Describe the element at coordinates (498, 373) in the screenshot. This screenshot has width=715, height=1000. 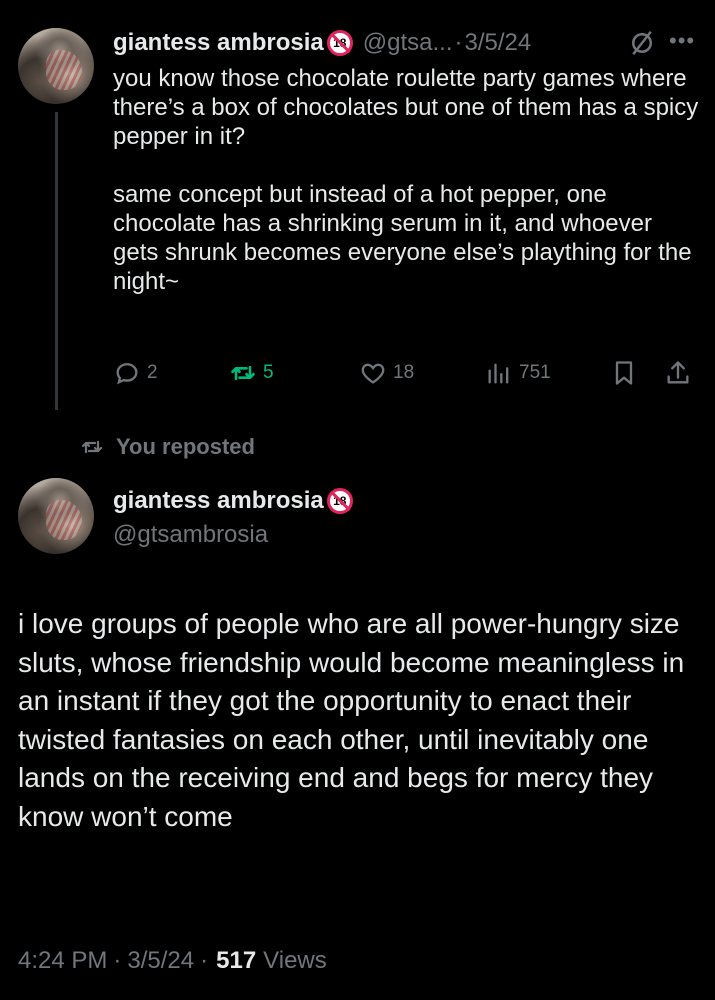
I see `views-icon` at that location.